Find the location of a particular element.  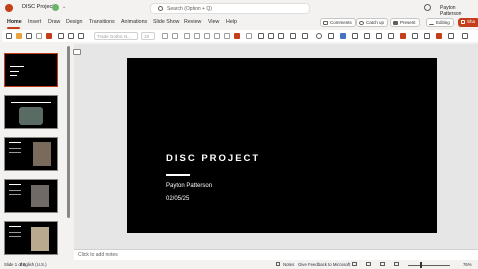

catch-up-label: Catch up is located at coordinates (375, 22).